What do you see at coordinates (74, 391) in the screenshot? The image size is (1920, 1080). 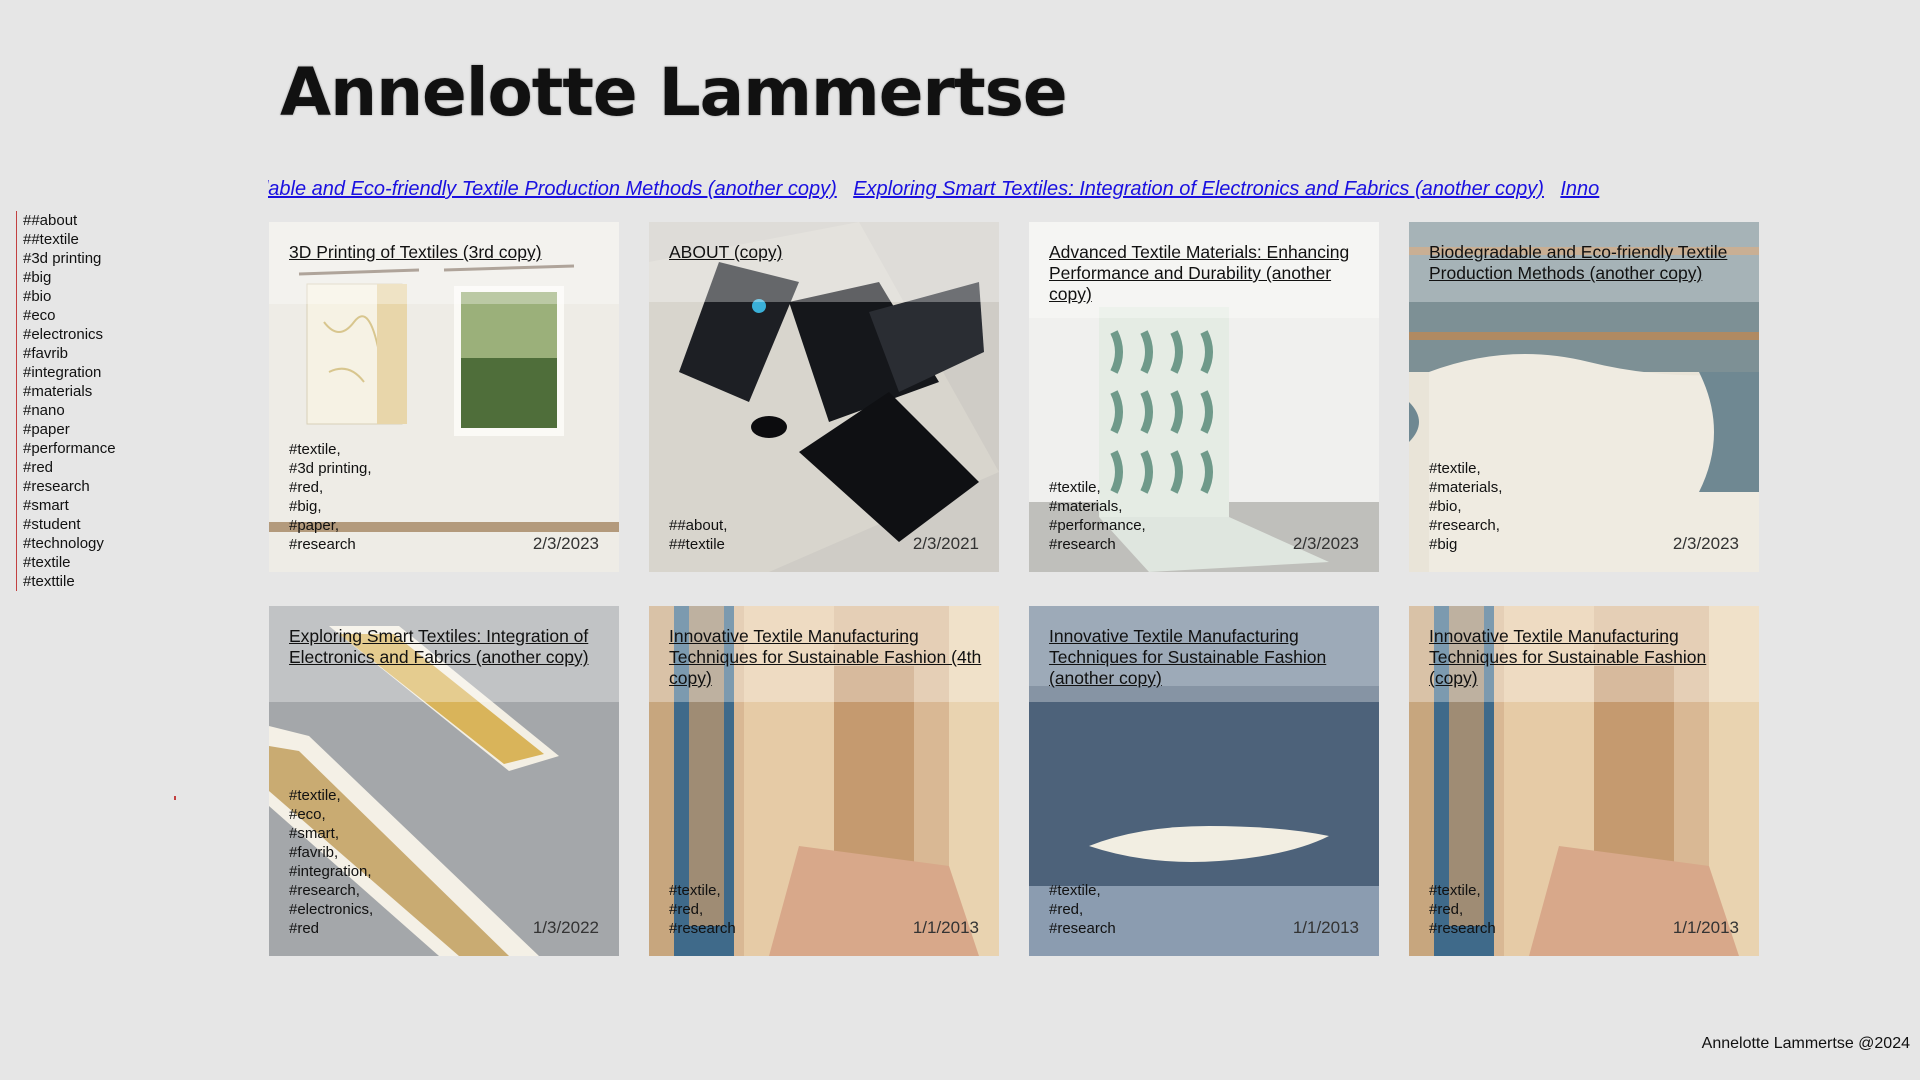 I see `tag-filter-link: #materials` at bounding box center [74, 391].